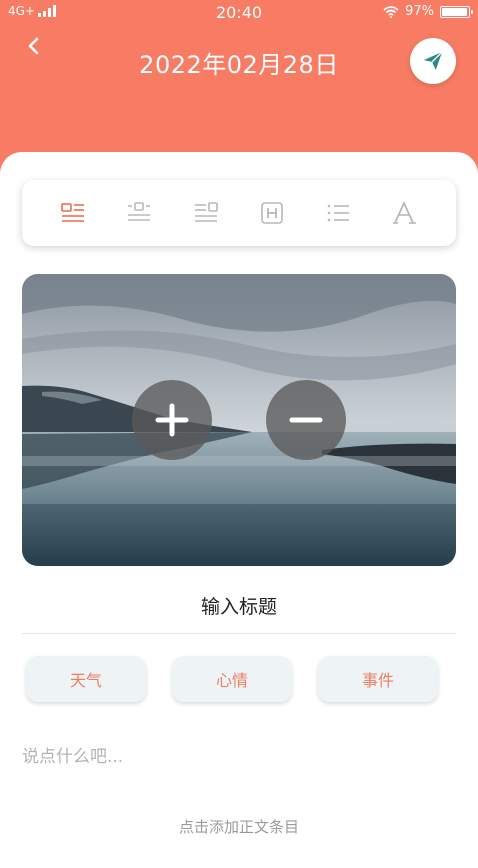  I want to click on status-bar: 4G+ 20:40 97%, so click(239, 14).